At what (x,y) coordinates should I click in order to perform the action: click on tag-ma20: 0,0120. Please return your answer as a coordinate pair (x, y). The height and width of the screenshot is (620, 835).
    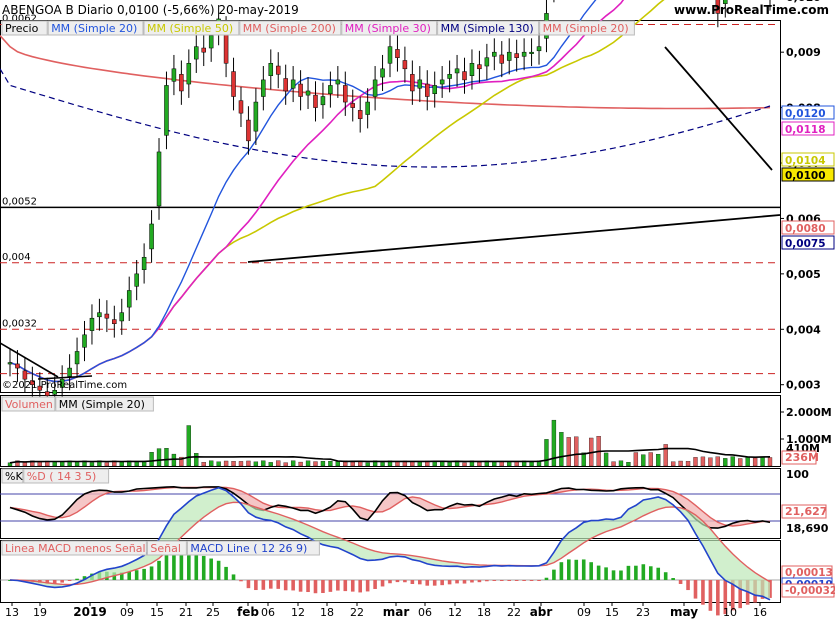
    Looking at the image, I should click on (805, 114).